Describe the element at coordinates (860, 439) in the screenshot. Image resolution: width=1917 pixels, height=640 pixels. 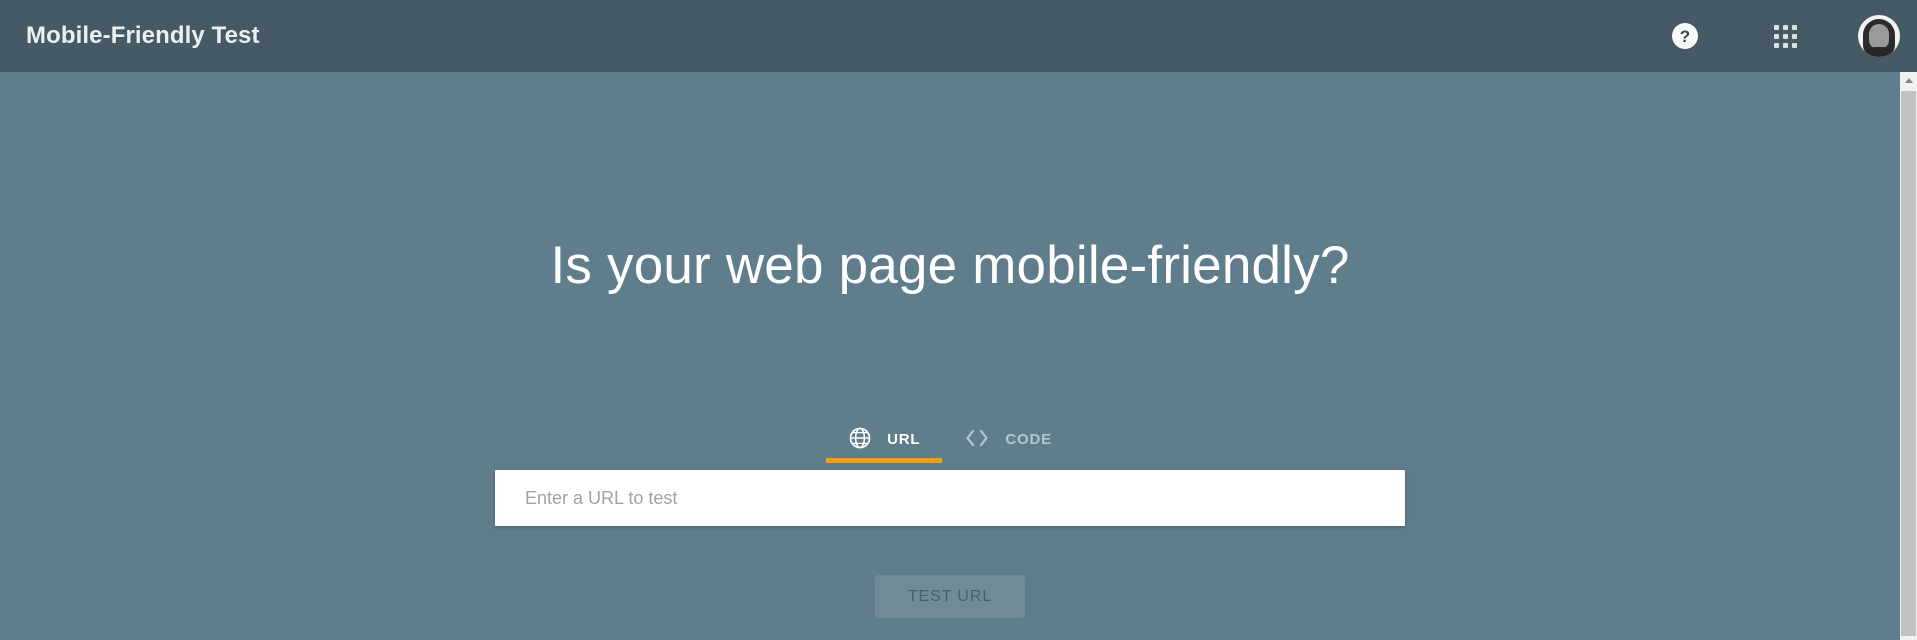
I see `globe-icon` at that location.